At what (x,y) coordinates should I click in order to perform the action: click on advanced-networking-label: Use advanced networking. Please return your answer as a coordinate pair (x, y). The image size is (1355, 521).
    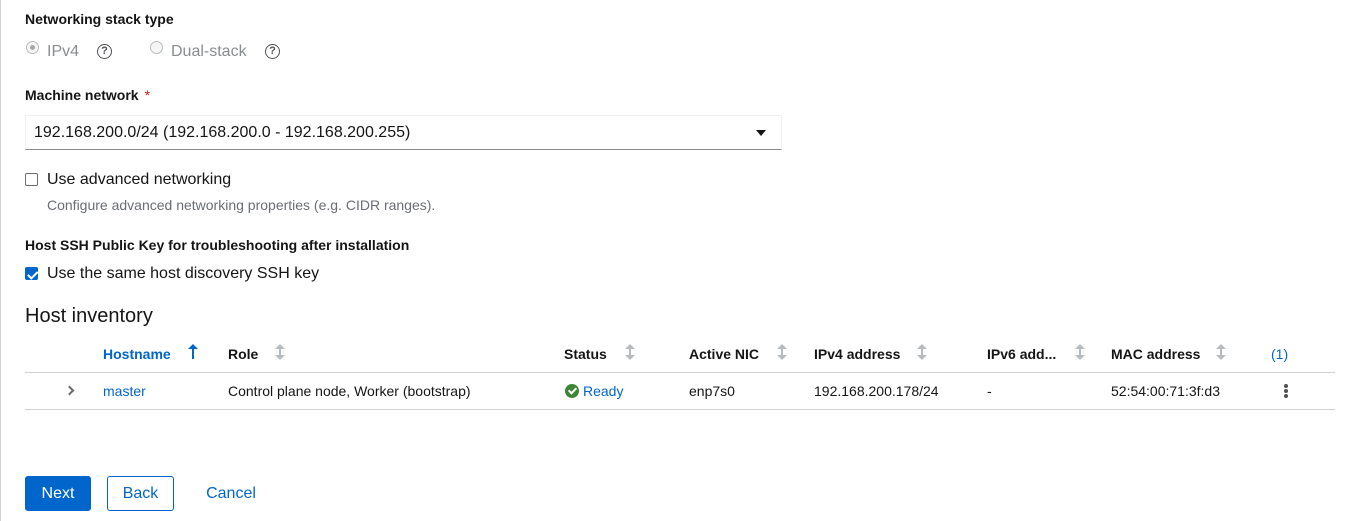
    Looking at the image, I should click on (139, 179).